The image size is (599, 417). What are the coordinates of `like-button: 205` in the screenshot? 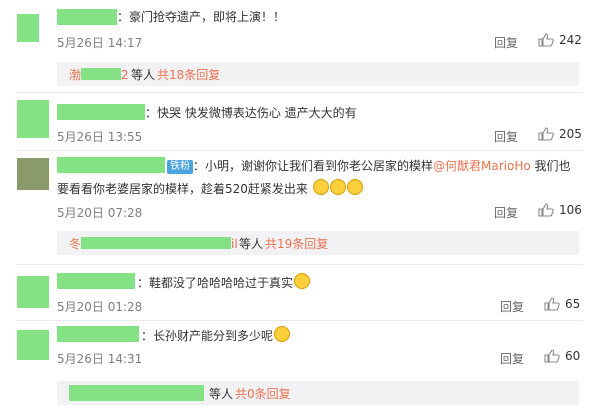 It's located at (560, 134).